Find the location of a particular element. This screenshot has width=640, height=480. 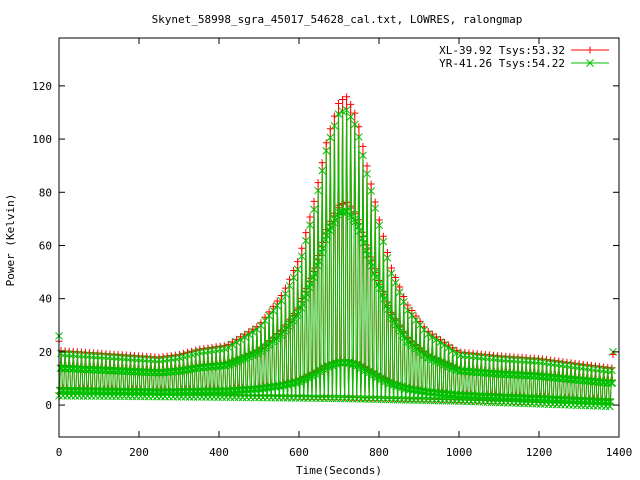

y-tick-label: 100 is located at coordinates (42, 139).